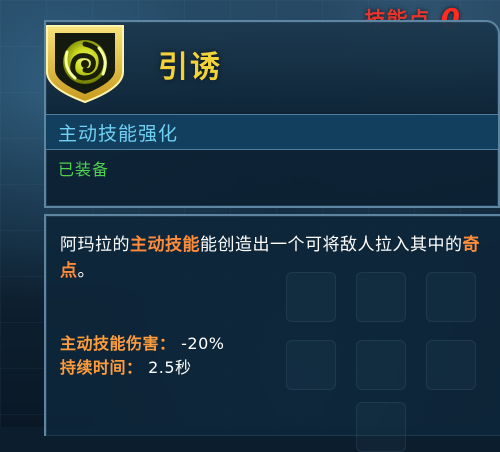  I want to click on skill-name: 引诱, so click(190, 67).